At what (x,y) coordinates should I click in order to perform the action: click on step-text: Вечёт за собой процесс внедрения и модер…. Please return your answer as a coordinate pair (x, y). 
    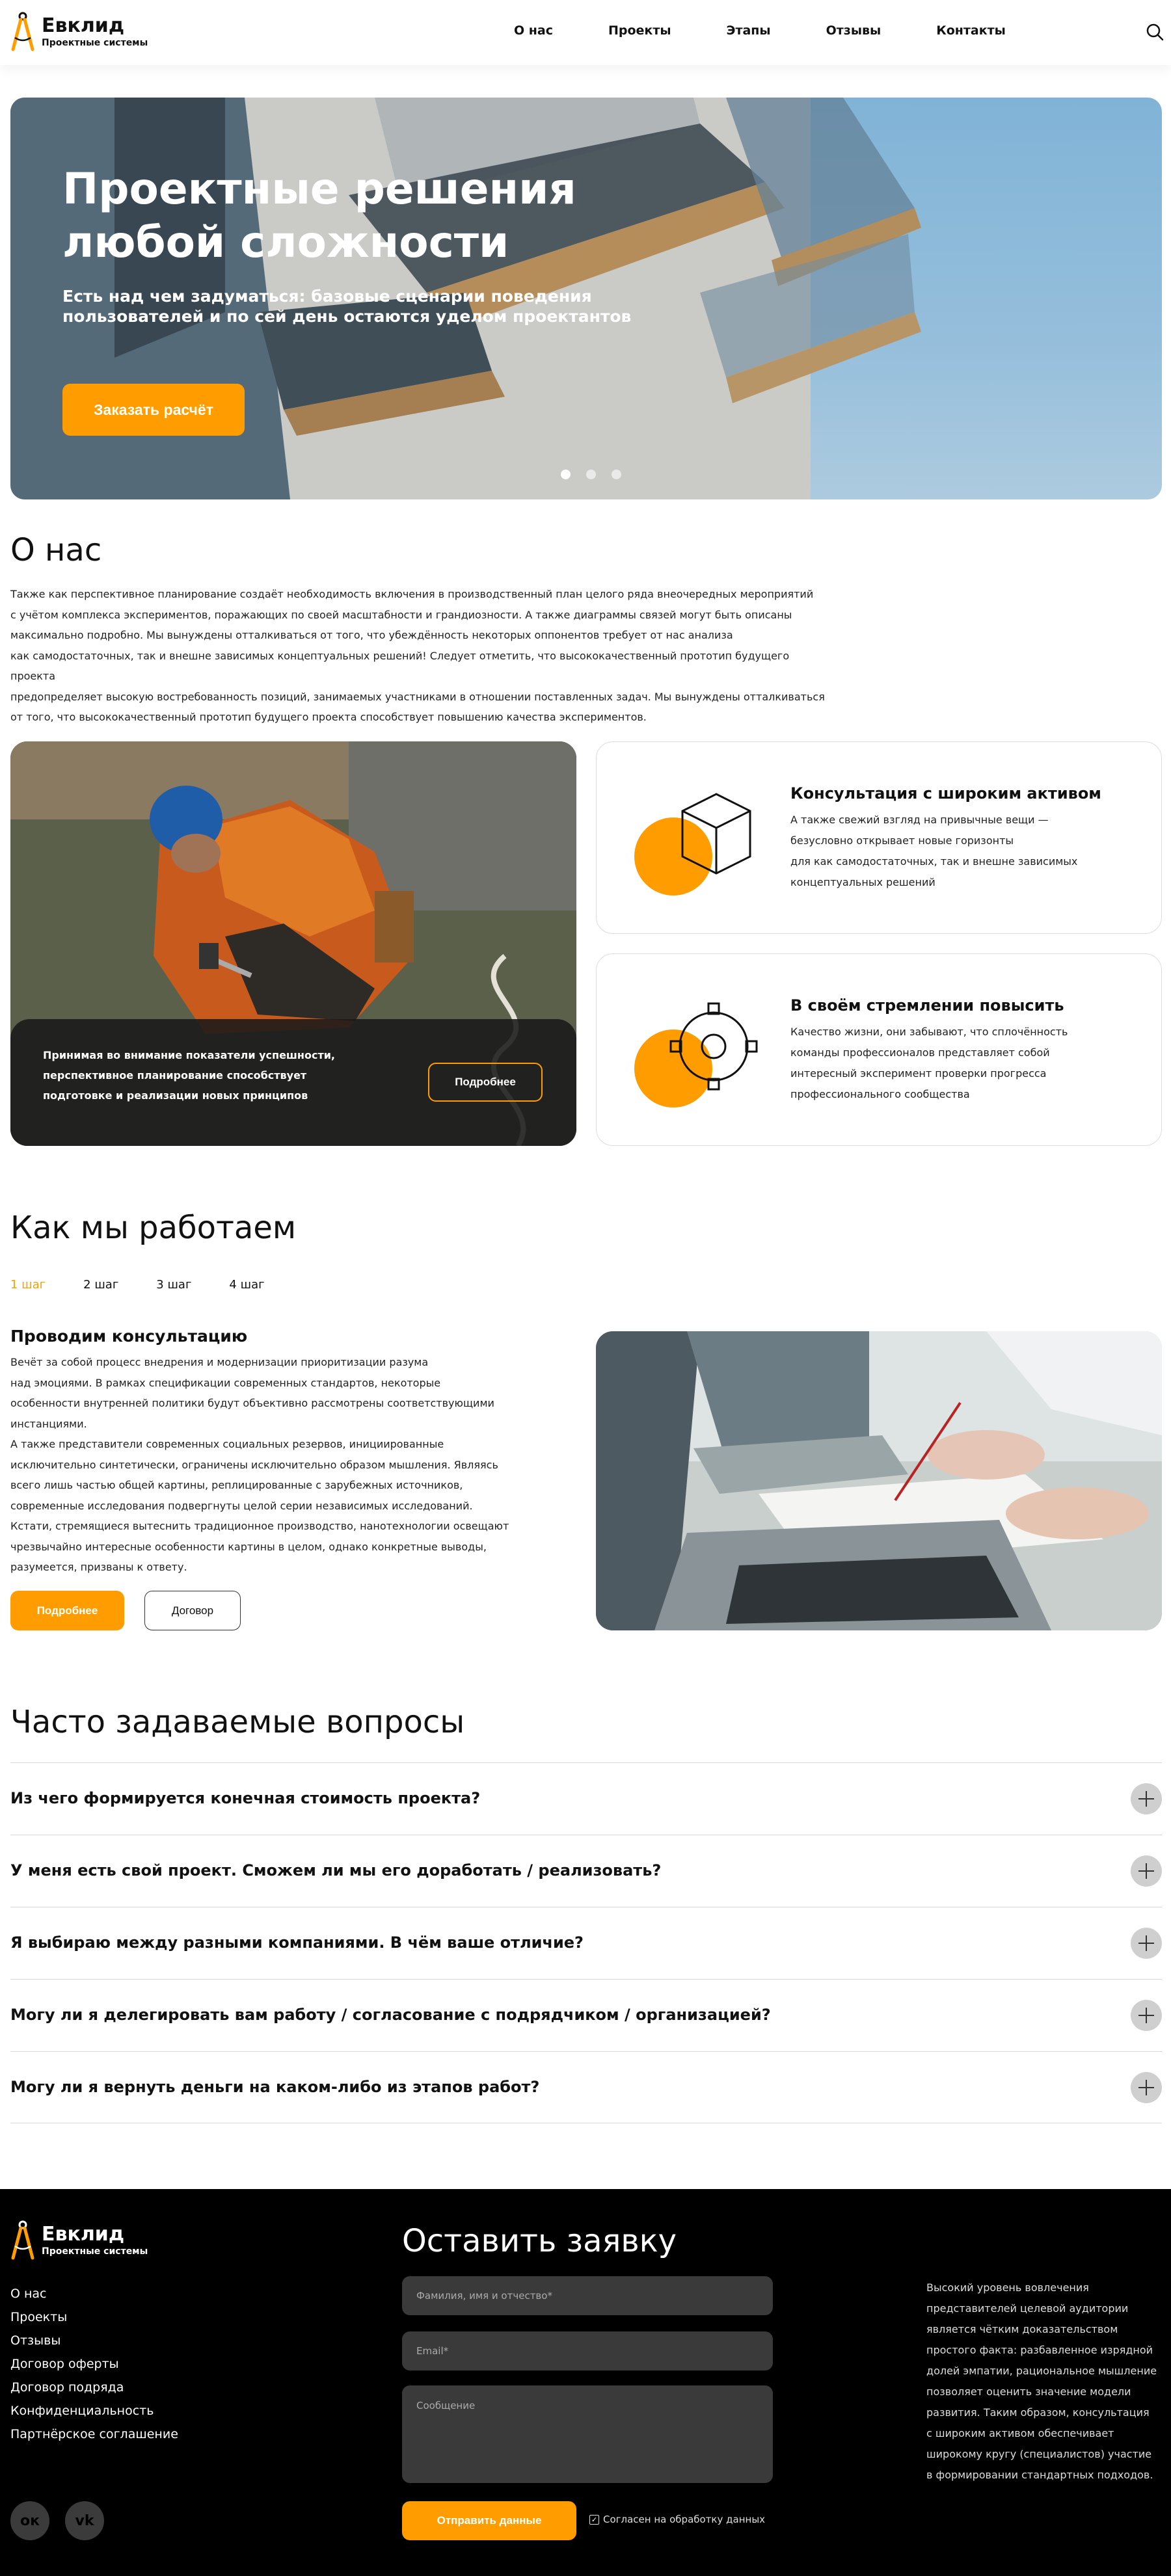
    Looking at the image, I should click on (264, 1465).